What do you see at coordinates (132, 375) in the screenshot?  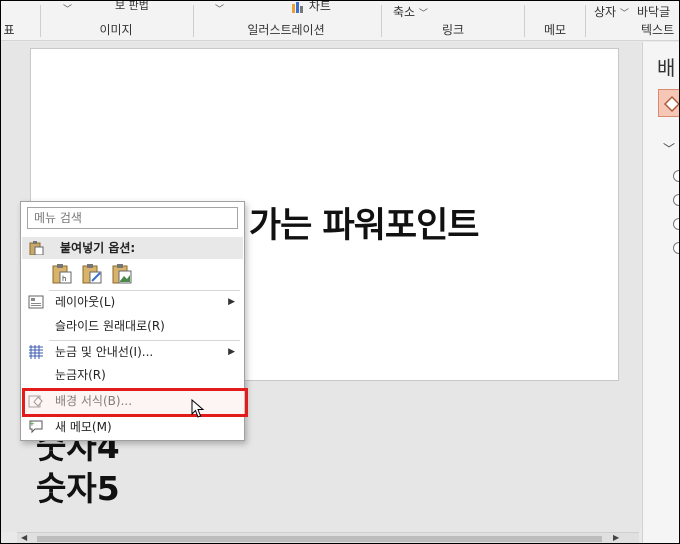 I see `menu-item-ruler: 눈금자(R)` at bounding box center [132, 375].